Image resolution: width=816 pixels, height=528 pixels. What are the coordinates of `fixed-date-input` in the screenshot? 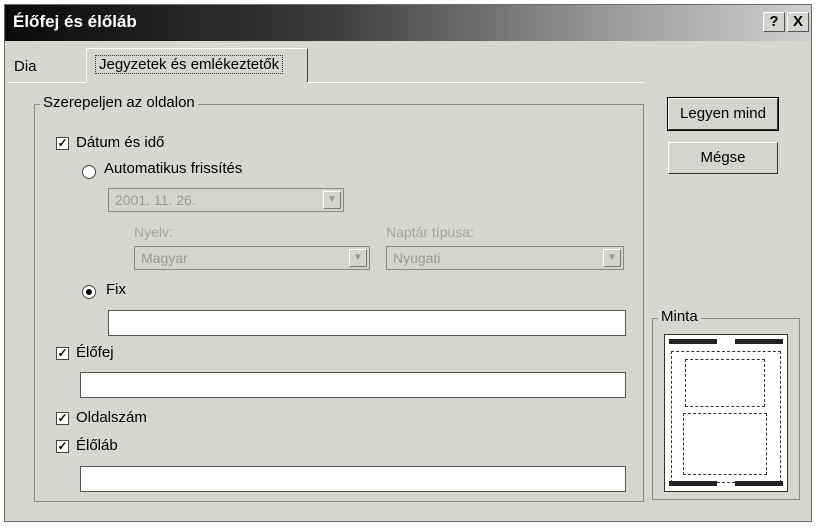 It's located at (367, 323).